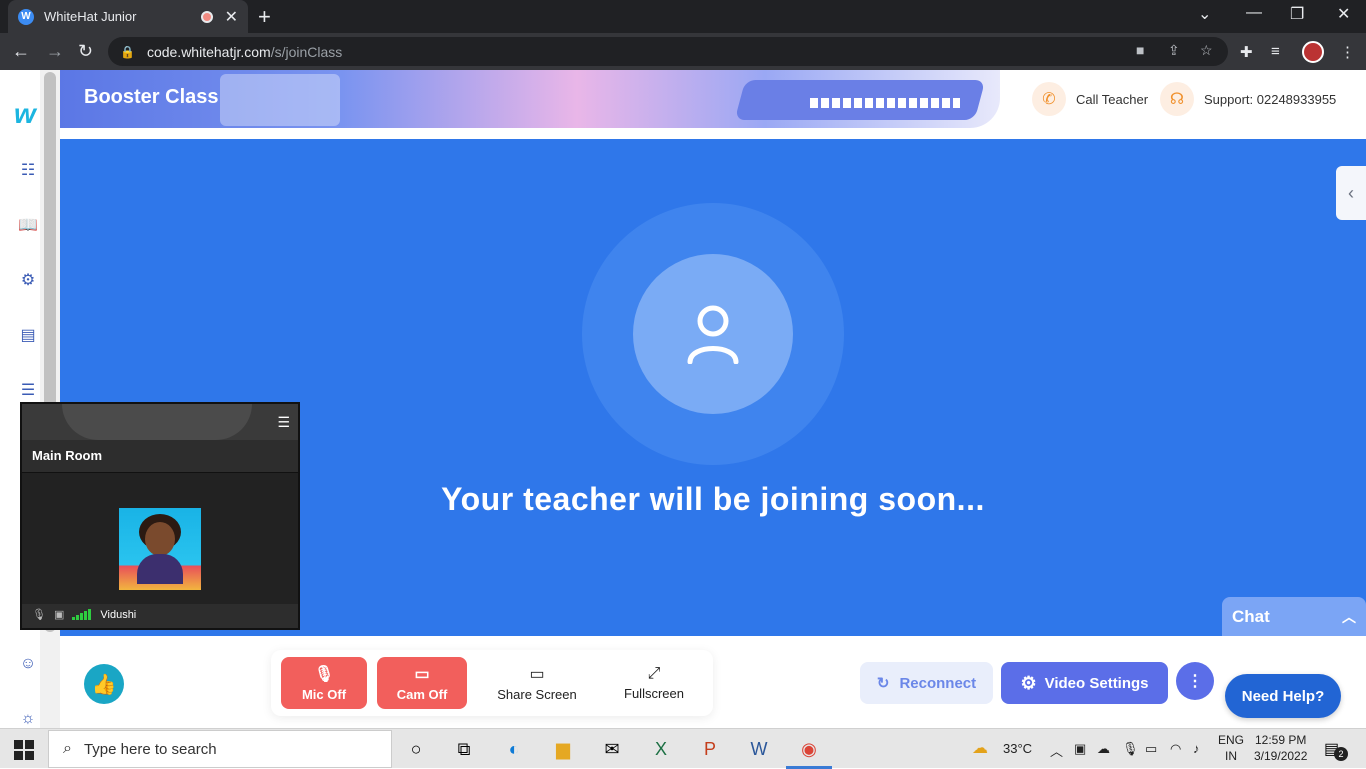  Describe the element at coordinates (668, 51) in the screenshot. I see `url-omnibox: 🔒 code.whitehatjr.com /s/joinClass ■ ⇪ ☆` at that location.